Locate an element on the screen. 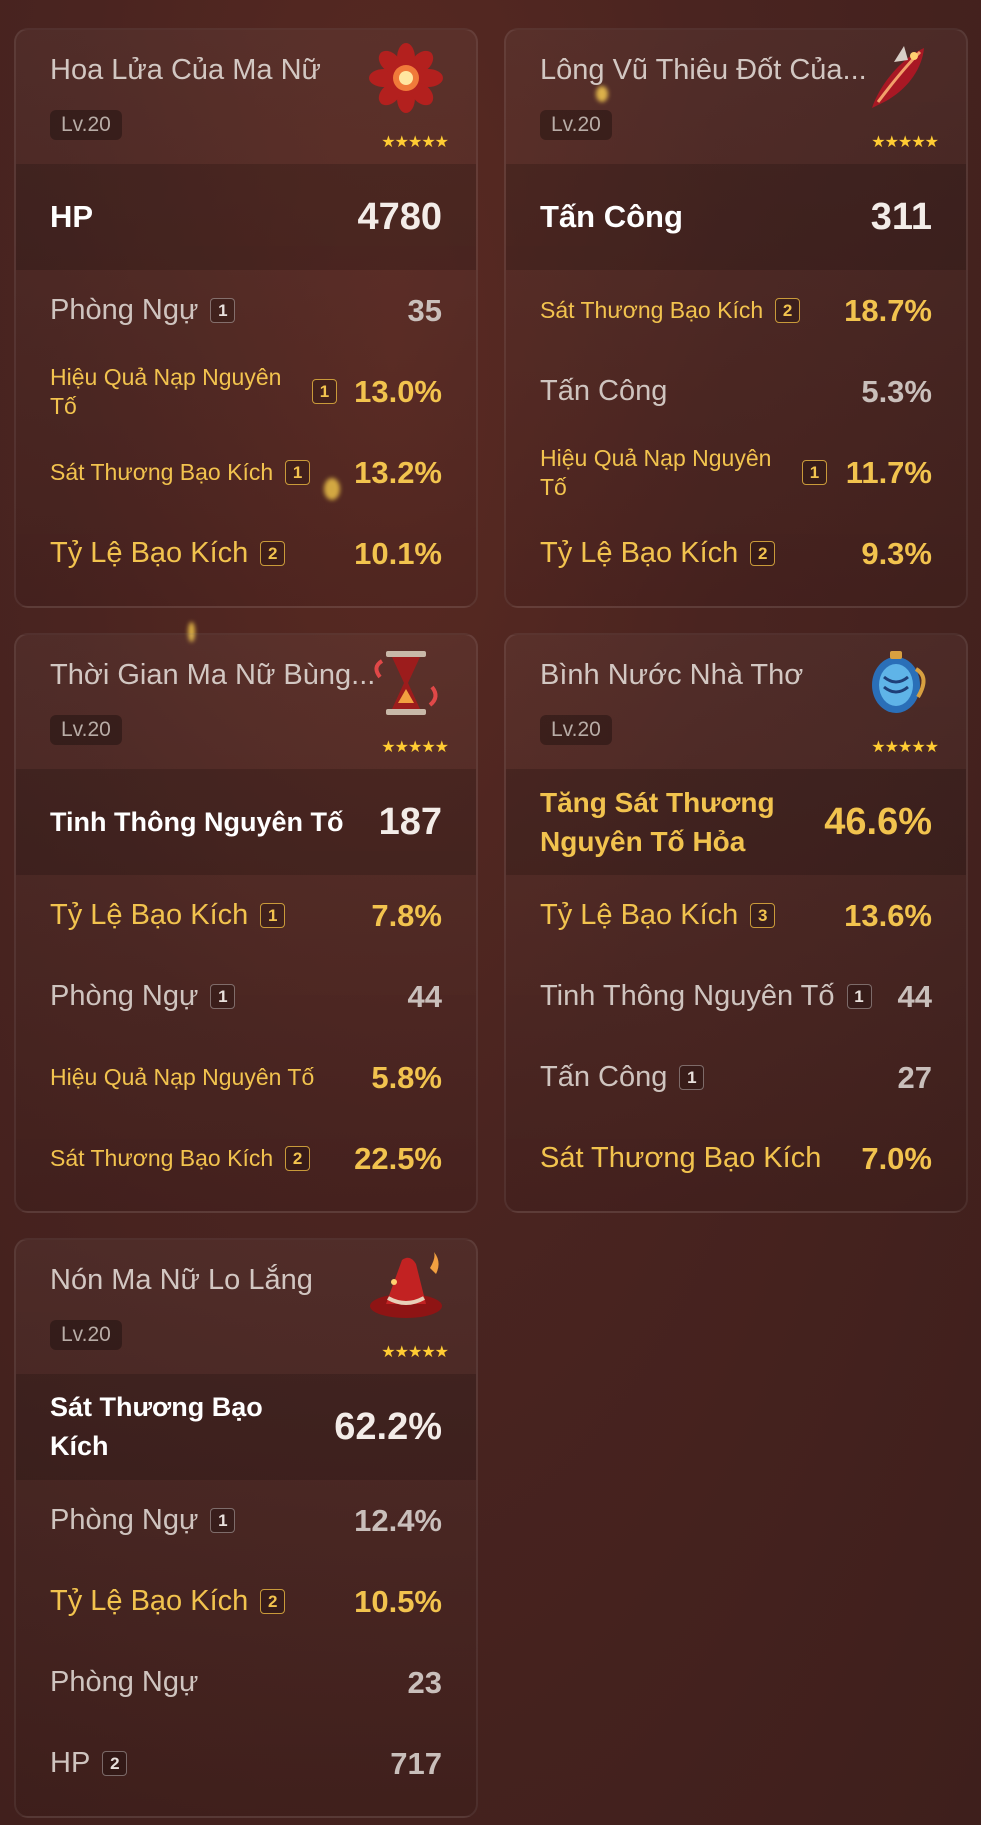 This screenshot has height=1825, width=981. substat-value: 10.5% is located at coordinates (398, 1601).